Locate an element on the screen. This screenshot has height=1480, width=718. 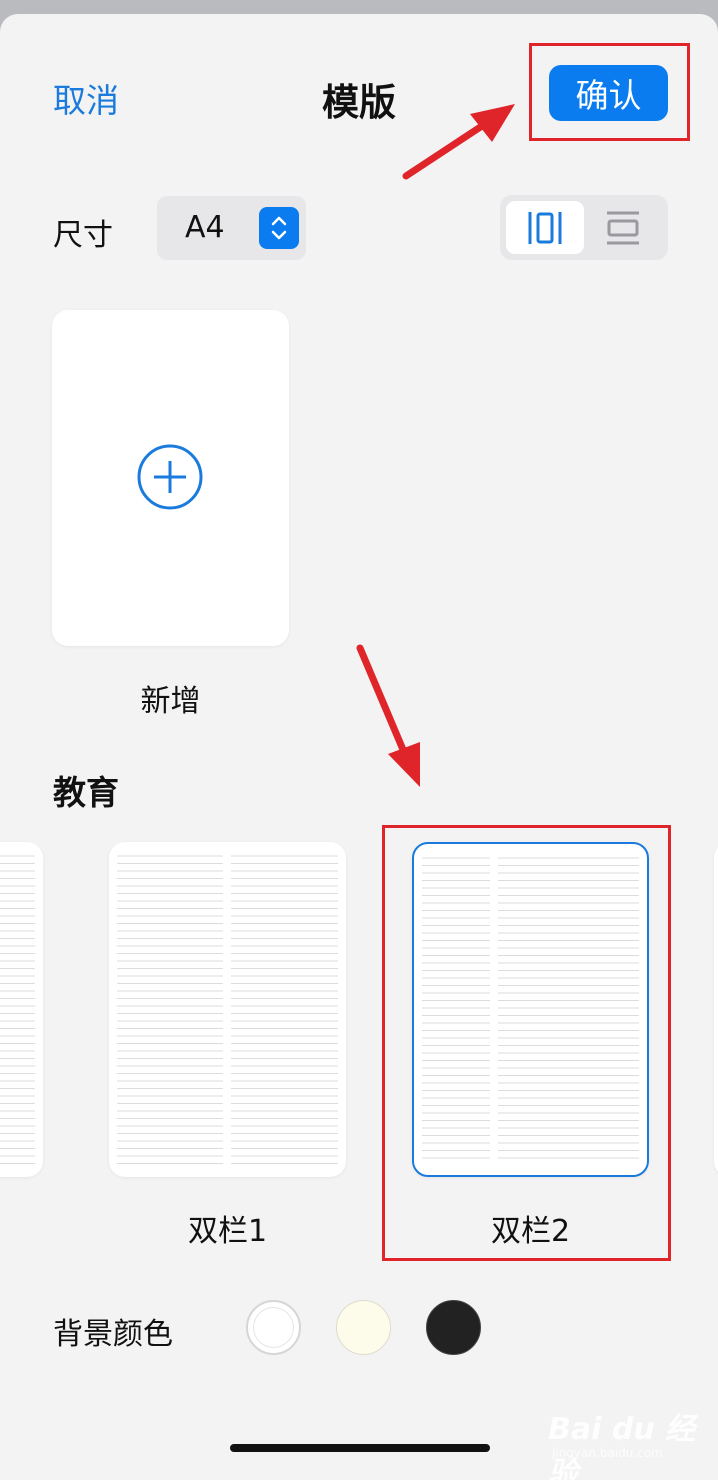
size-value: A4 is located at coordinates (205, 227).